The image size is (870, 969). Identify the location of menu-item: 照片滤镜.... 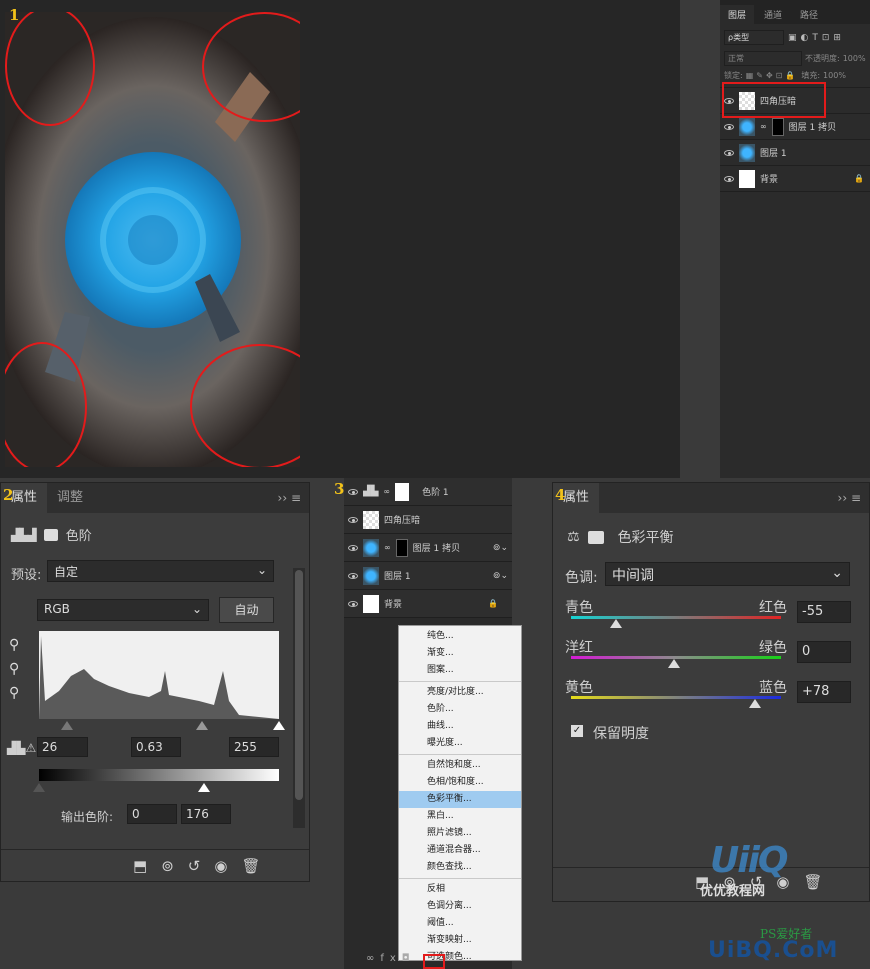
(460, 833).